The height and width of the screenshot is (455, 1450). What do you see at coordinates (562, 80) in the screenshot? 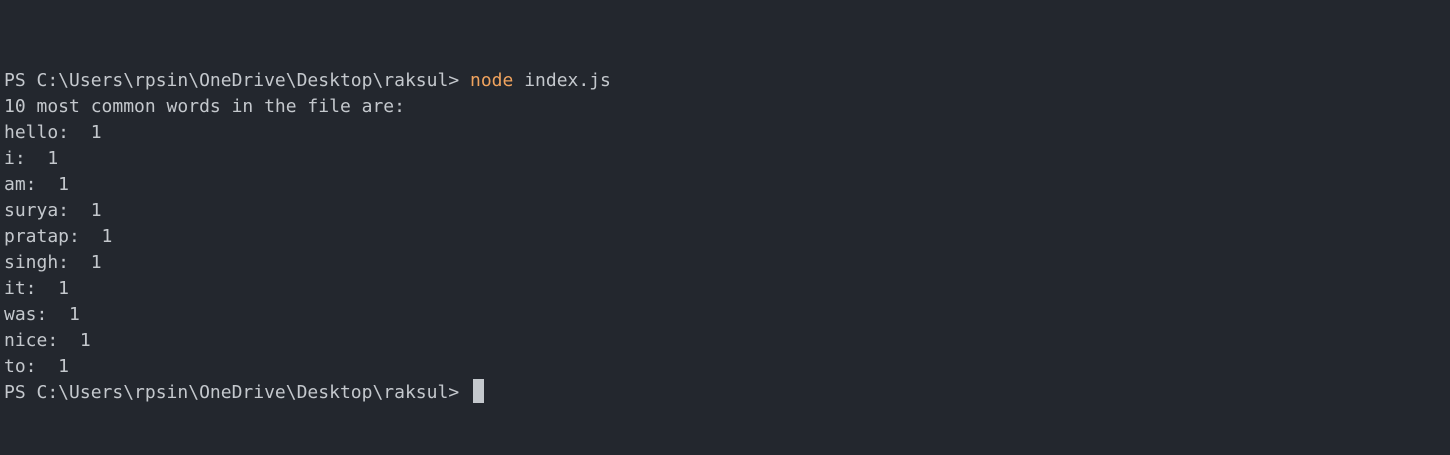
I see `command-argument: index.js` at bounding box center [562, 80].